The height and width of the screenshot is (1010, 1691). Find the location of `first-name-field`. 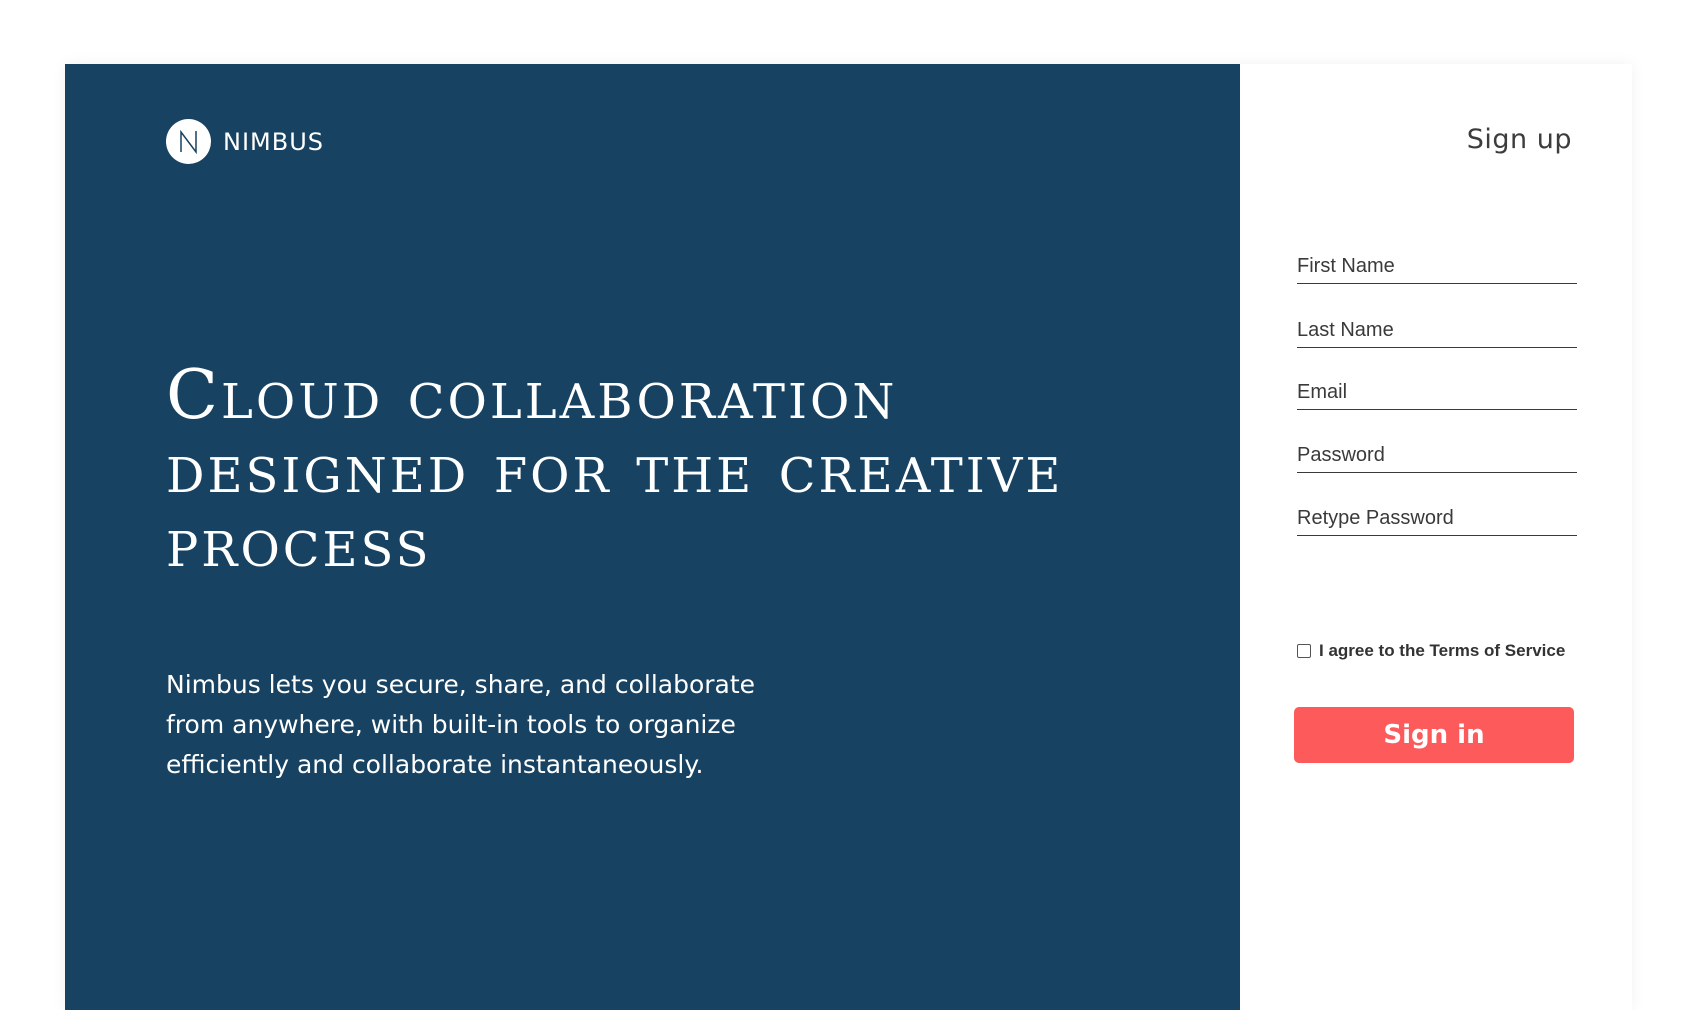

first-name-field is located at coordinates (1437, 266).